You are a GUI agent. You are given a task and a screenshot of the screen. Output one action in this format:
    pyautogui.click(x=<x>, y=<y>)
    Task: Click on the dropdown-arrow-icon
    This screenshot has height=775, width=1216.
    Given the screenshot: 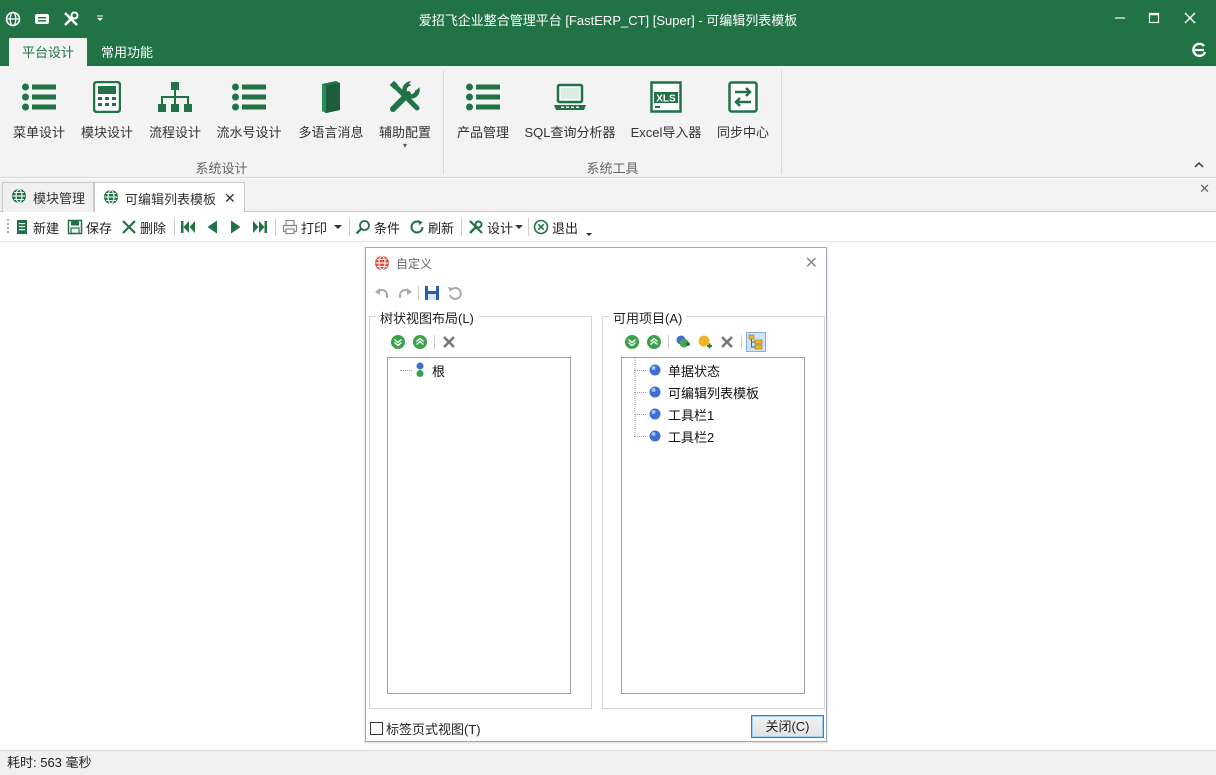 What is the action you would take?
    pyautogui.click(x=338, y=227)
    